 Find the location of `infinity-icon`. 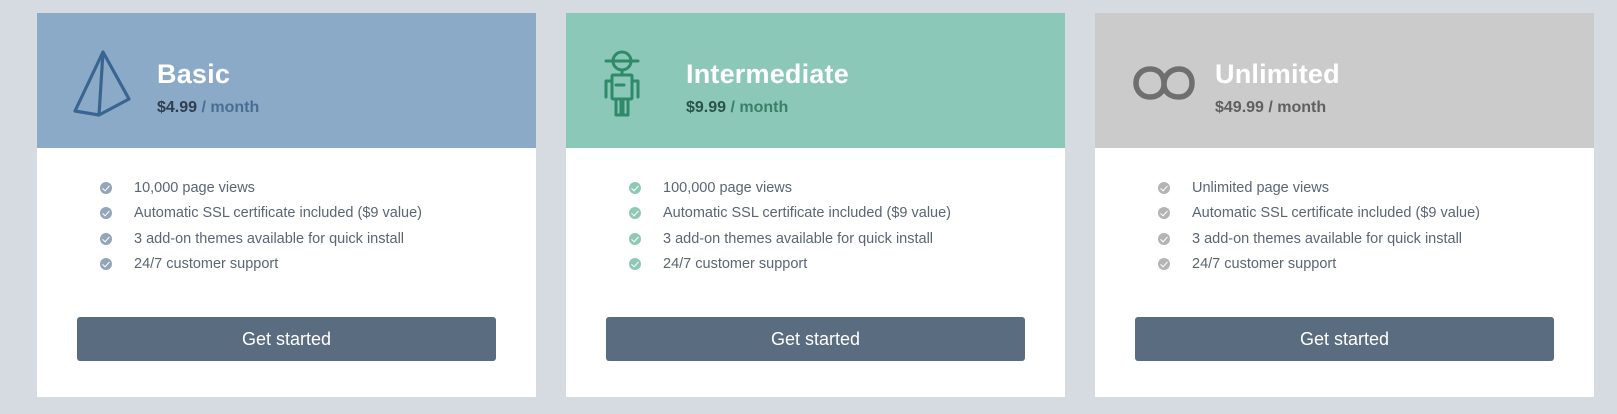

infinity-icon is located at coordinates (1164, 84).